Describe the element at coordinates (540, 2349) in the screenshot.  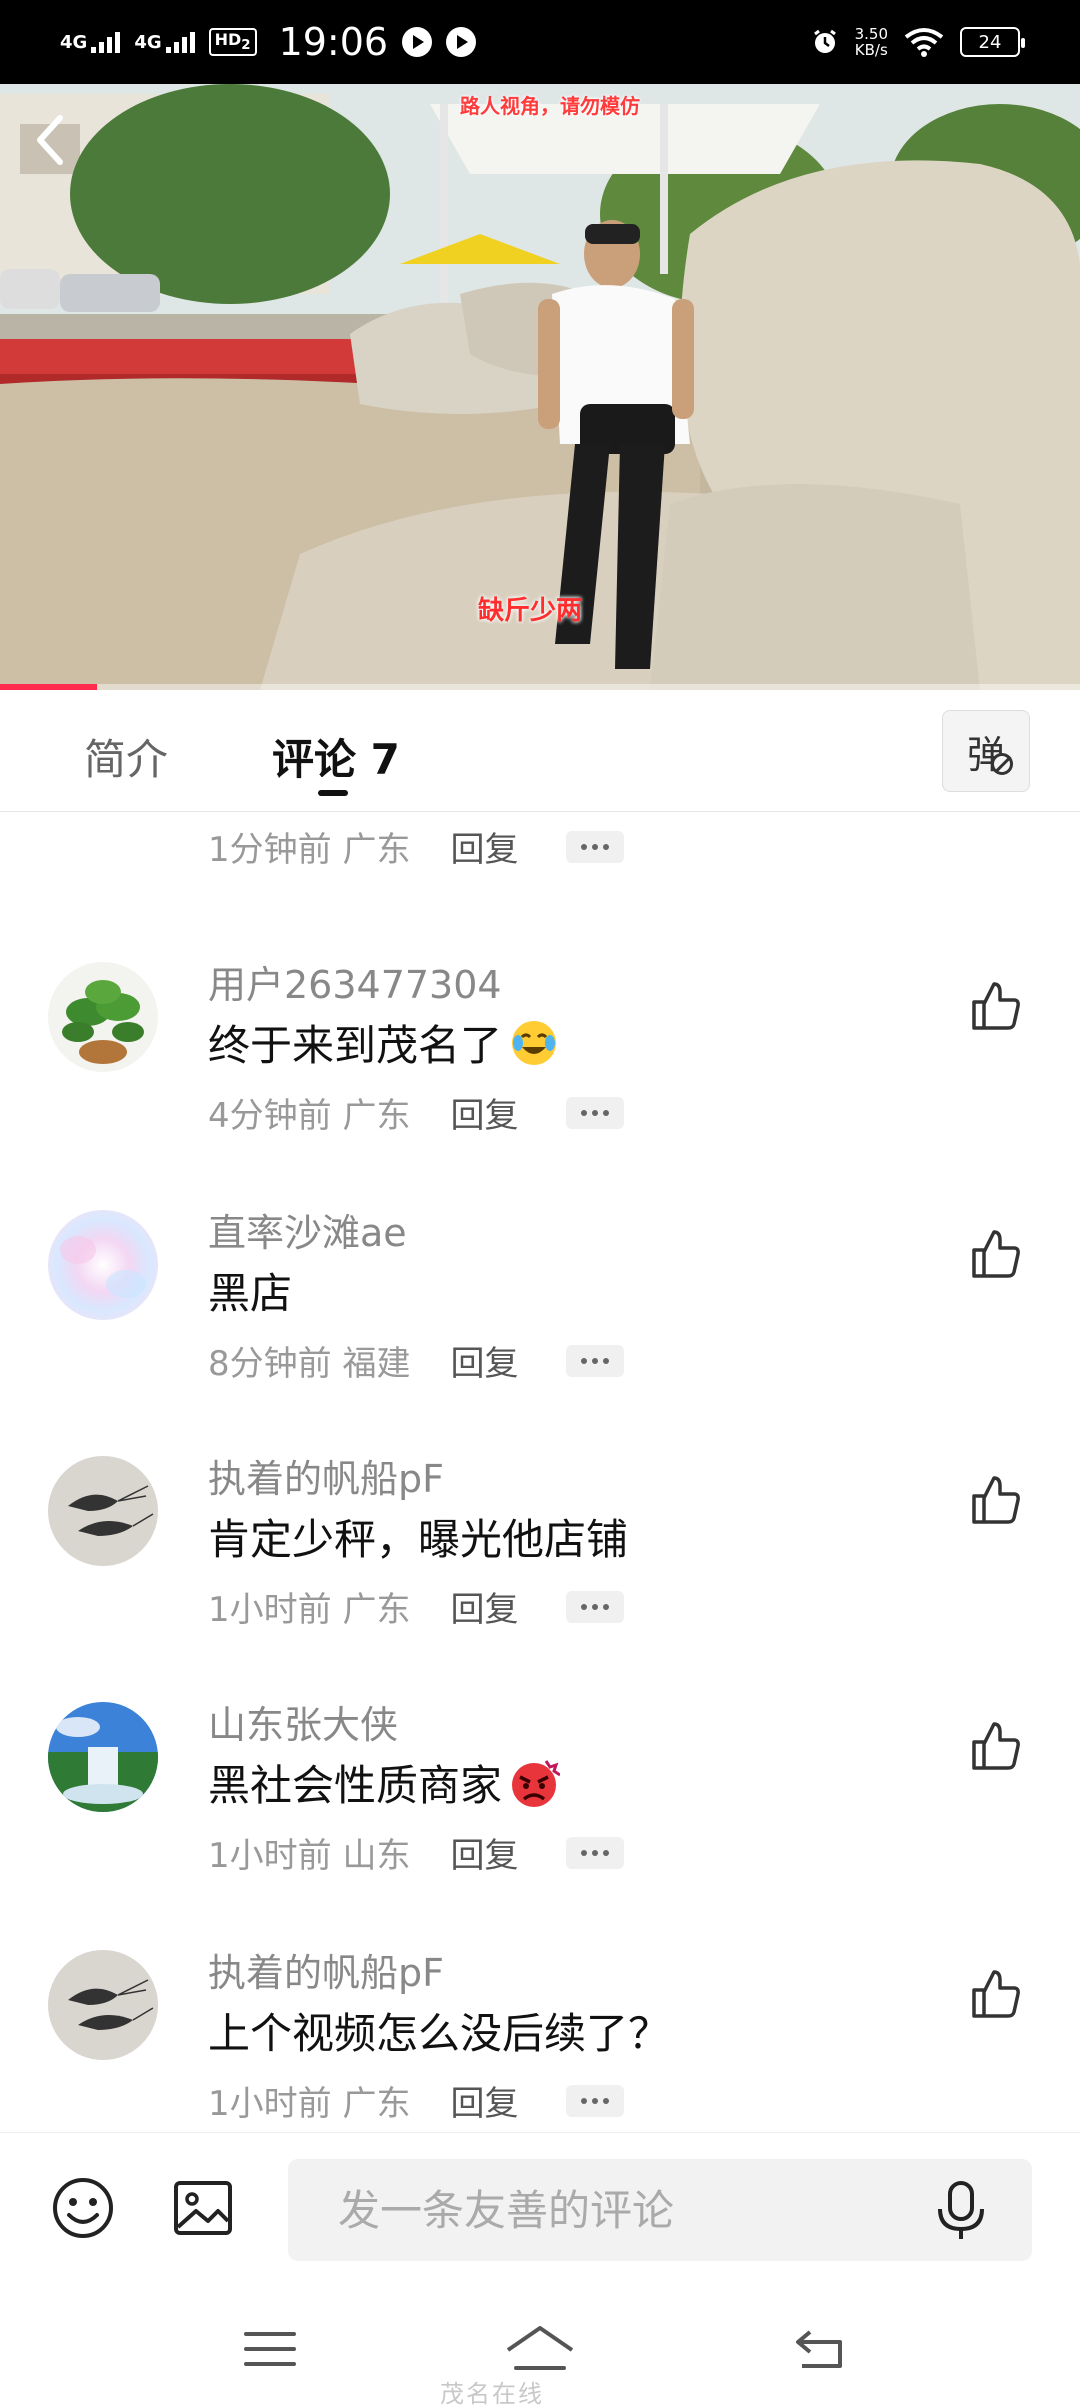
I see `home-icon` at that location.